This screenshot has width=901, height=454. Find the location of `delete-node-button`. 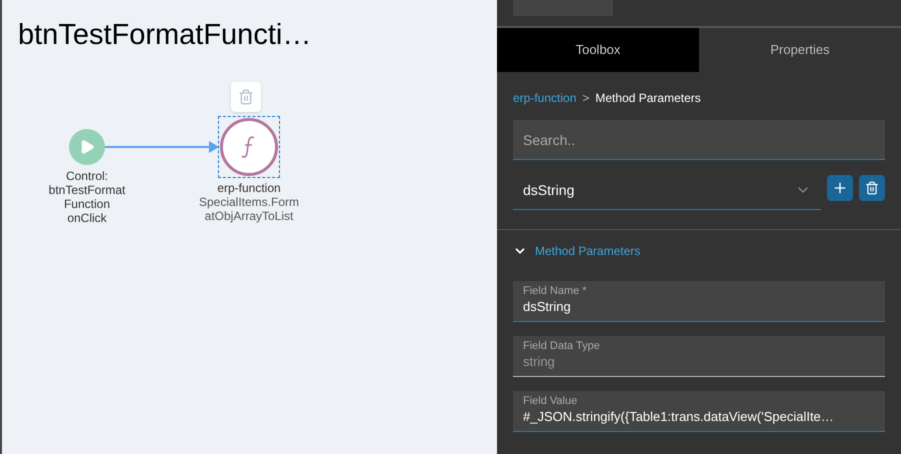

delete-node-button is located at coordinates (246, 97).